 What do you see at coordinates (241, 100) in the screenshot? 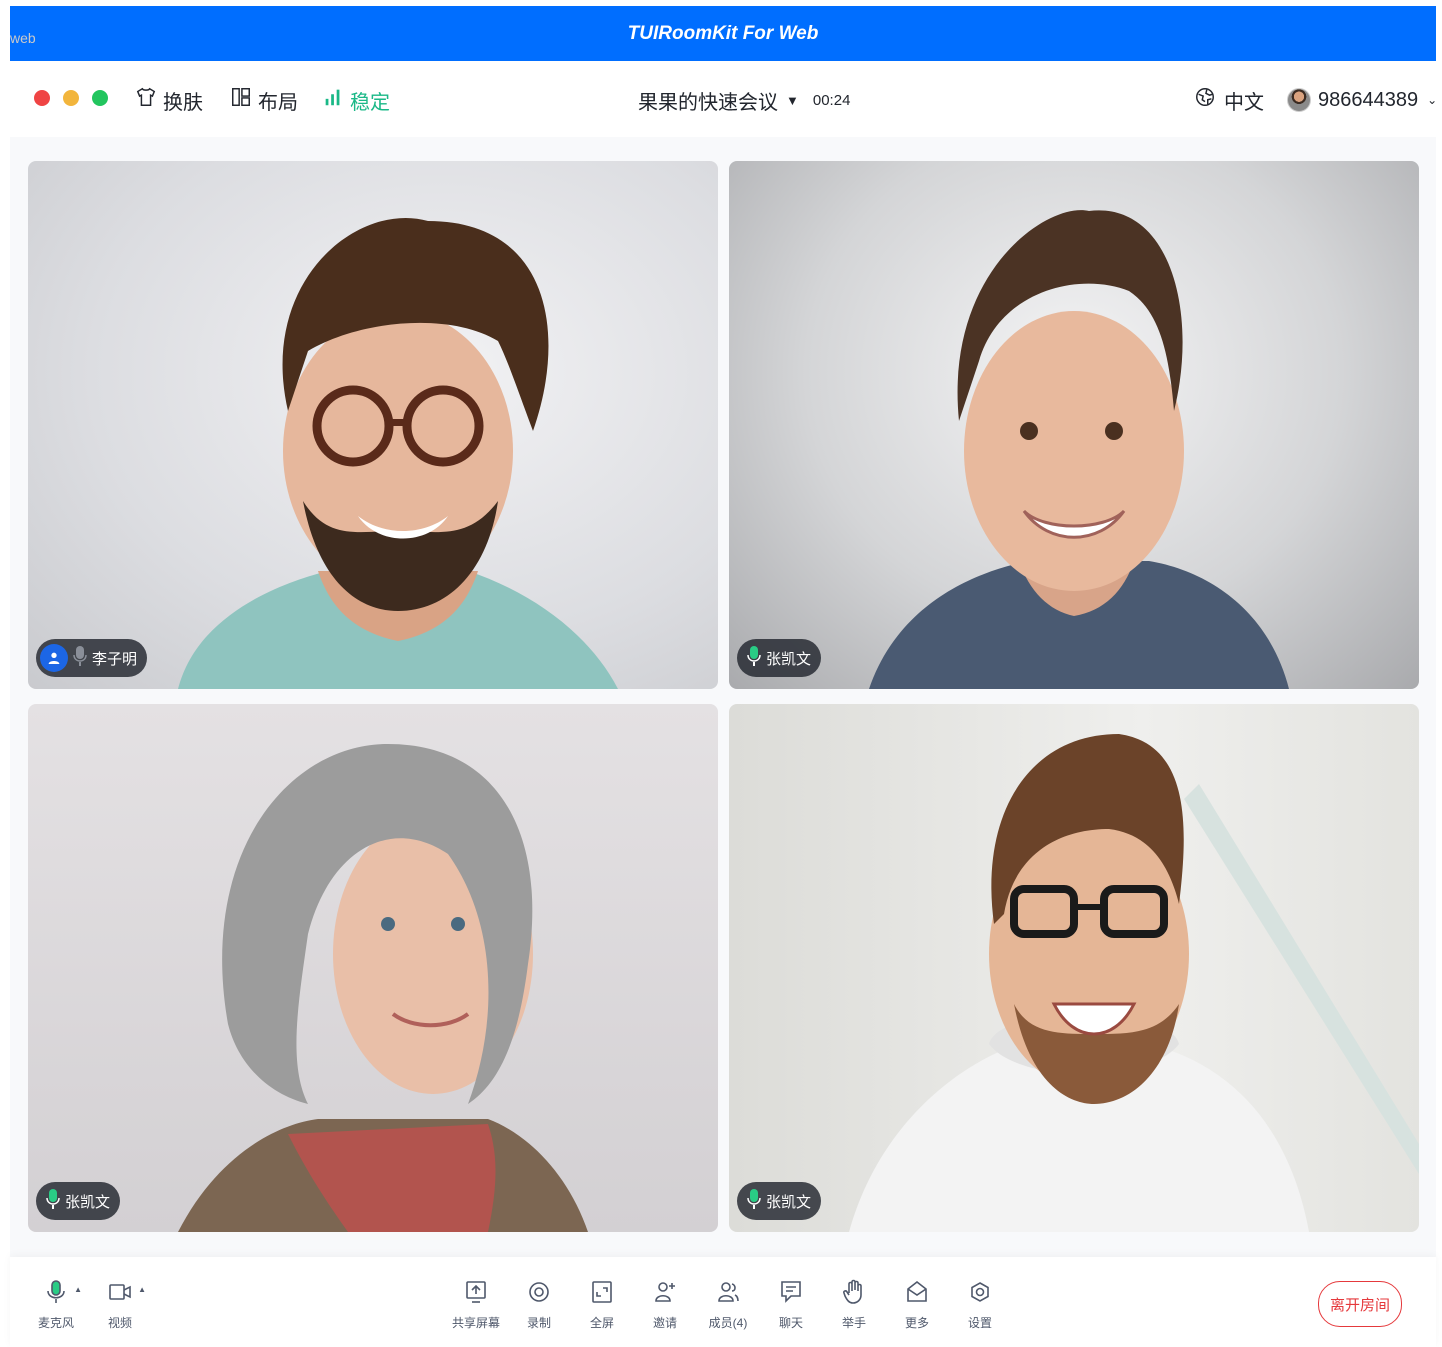
I see `layout-icon` at bounding box center [241, 100].